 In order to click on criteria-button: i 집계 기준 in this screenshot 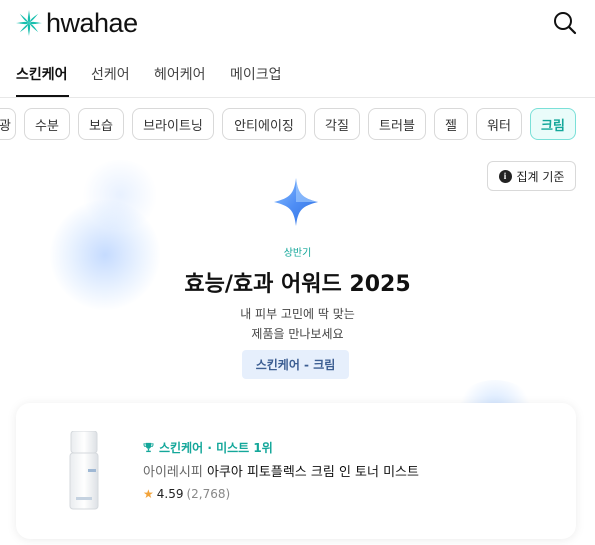, I will do `click(531, 176)`.